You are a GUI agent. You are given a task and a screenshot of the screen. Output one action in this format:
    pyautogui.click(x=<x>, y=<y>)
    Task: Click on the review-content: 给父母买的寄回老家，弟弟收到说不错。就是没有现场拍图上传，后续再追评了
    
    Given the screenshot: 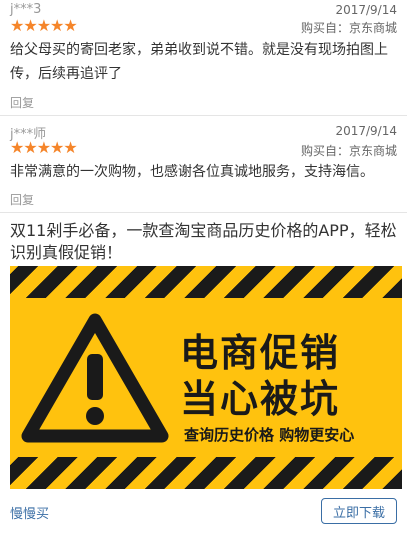 What is the action you would take?
    pyautogui.click(x=199, y=62)
    